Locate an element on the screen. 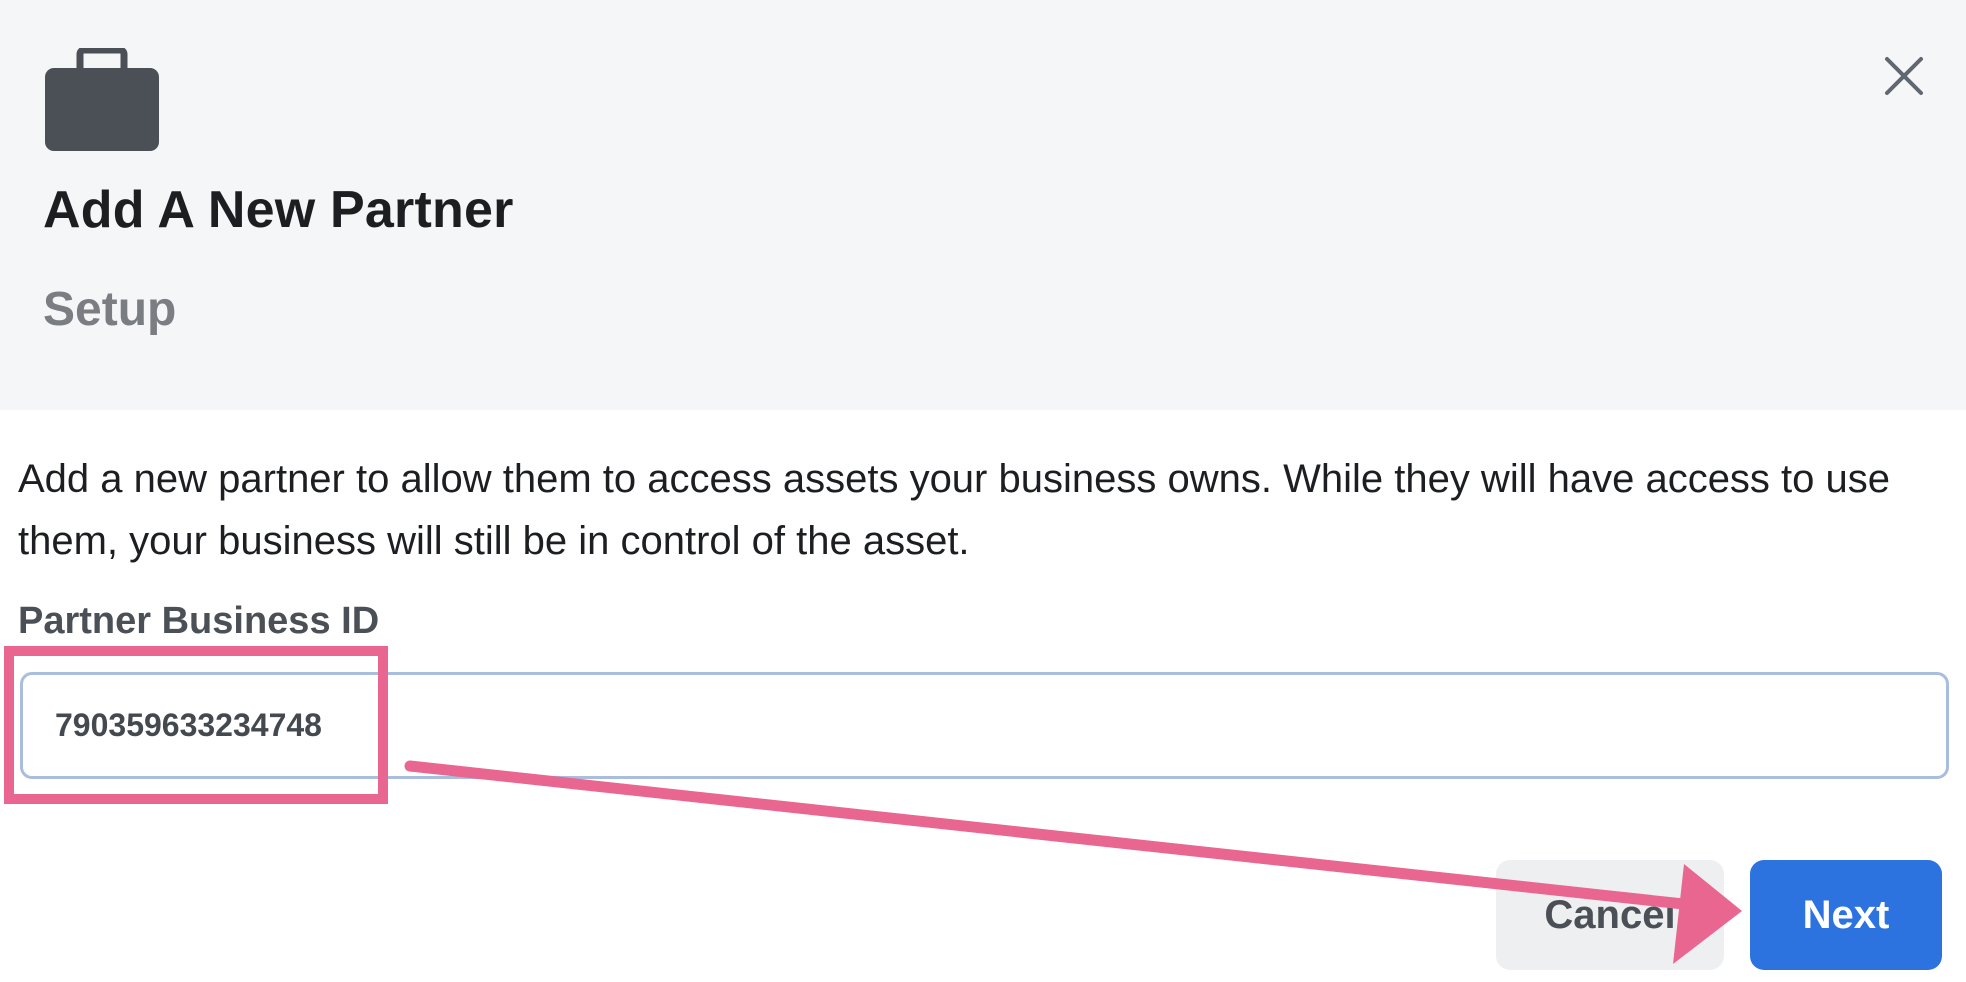 The width and height of the screenshot is (1966, 982). next-button: Next is located at coordinates (1846, 915).